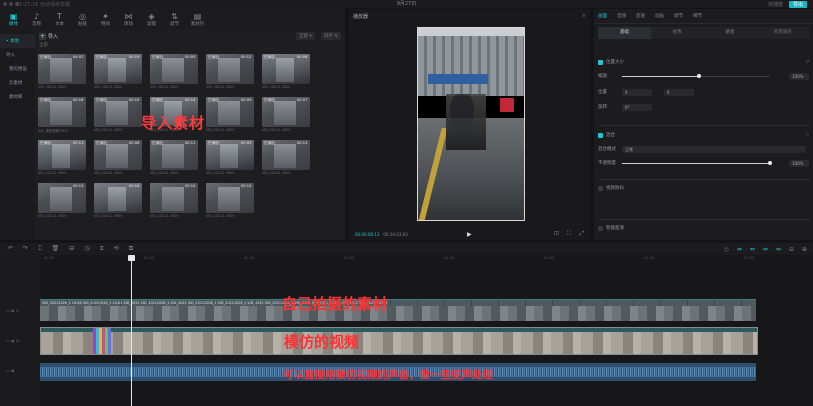 Image resolution: width=813 pixels, height=406 pixels. What do you see at coordinates (399, 341) in the screenshot?
I see `main-video-track` at bounding box center [399, 341].